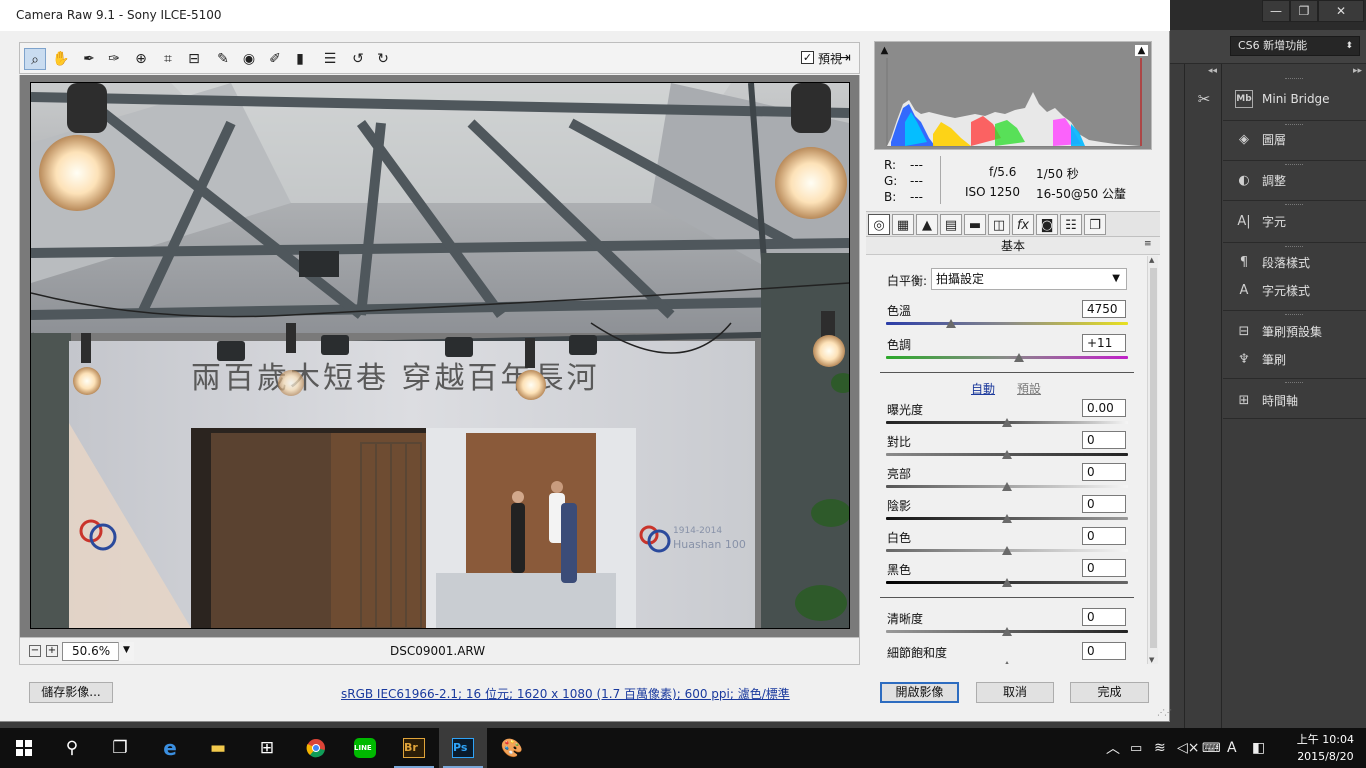 This screenshot has width=1366, height=768. Describe the element at coordinates (114, 59) in the screenshot. I see `color-sampler-icon: ✑` at that location.